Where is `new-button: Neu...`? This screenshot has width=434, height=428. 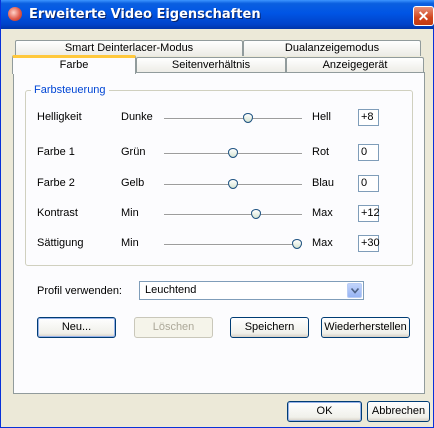
new-button: Neu... is located at coordinates (76, 327).